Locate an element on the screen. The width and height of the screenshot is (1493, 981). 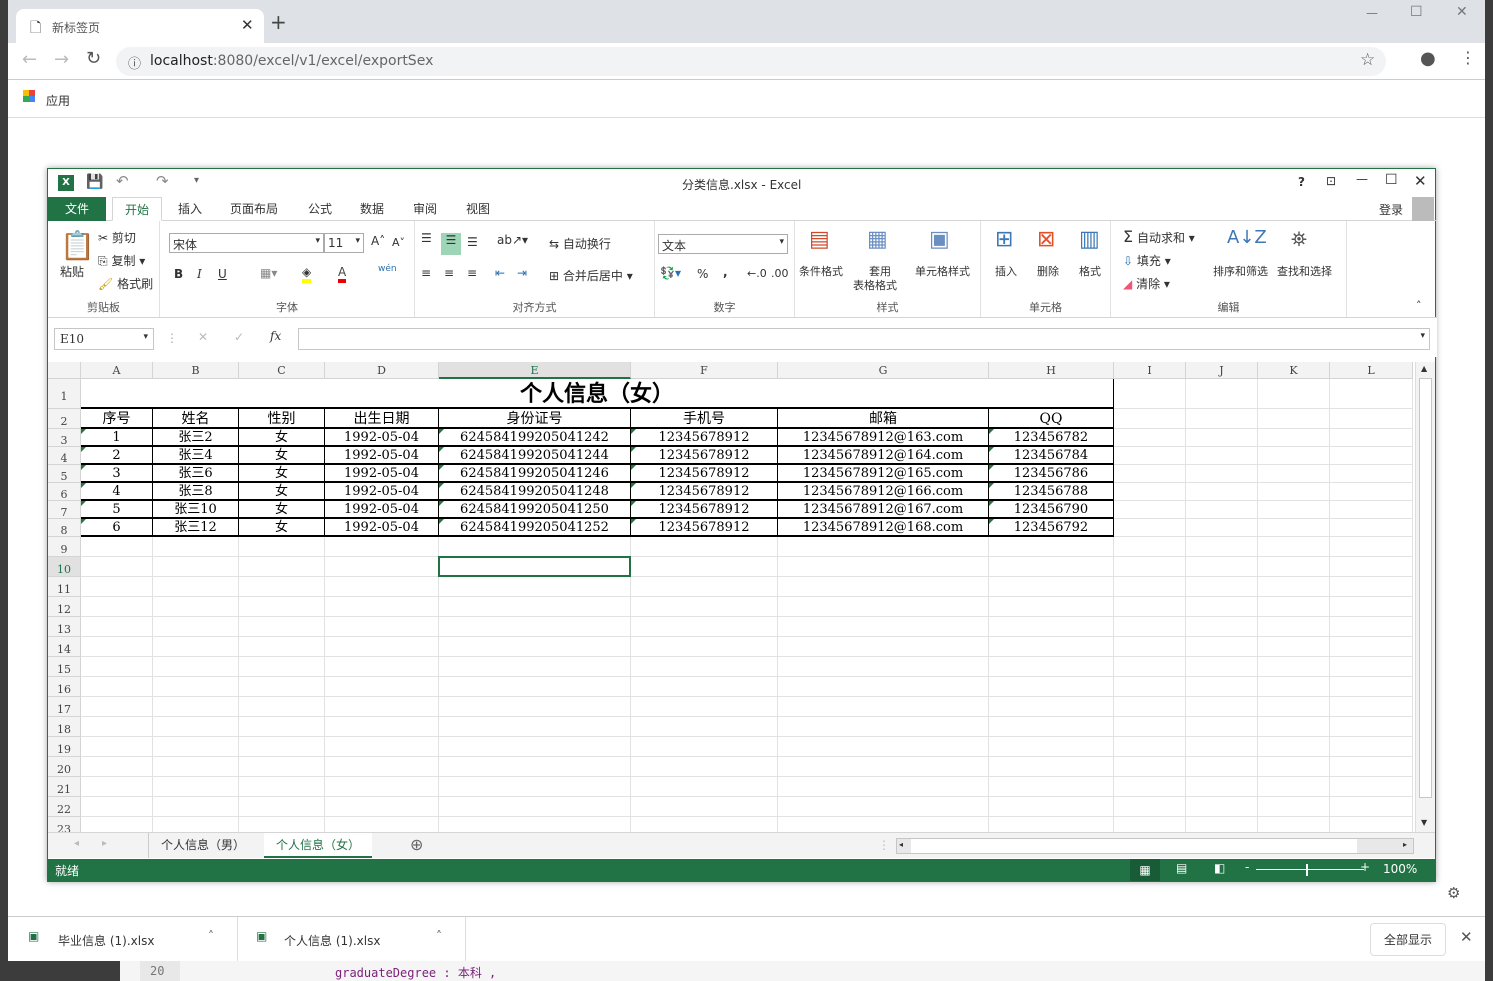
data-cell: 张三4 is located at coordinates (196, 456).